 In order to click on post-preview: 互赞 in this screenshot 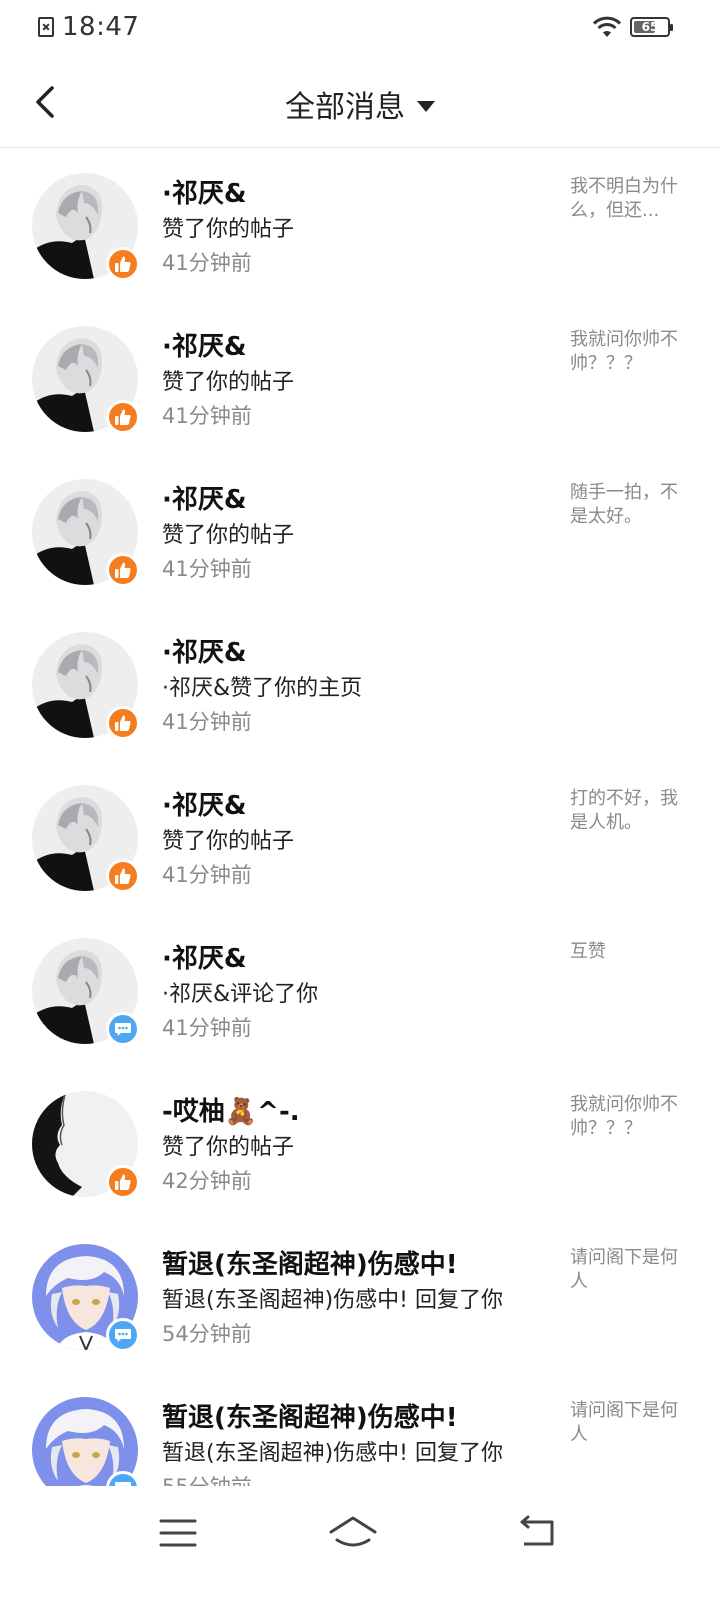, I will do `click(625, 952)`.